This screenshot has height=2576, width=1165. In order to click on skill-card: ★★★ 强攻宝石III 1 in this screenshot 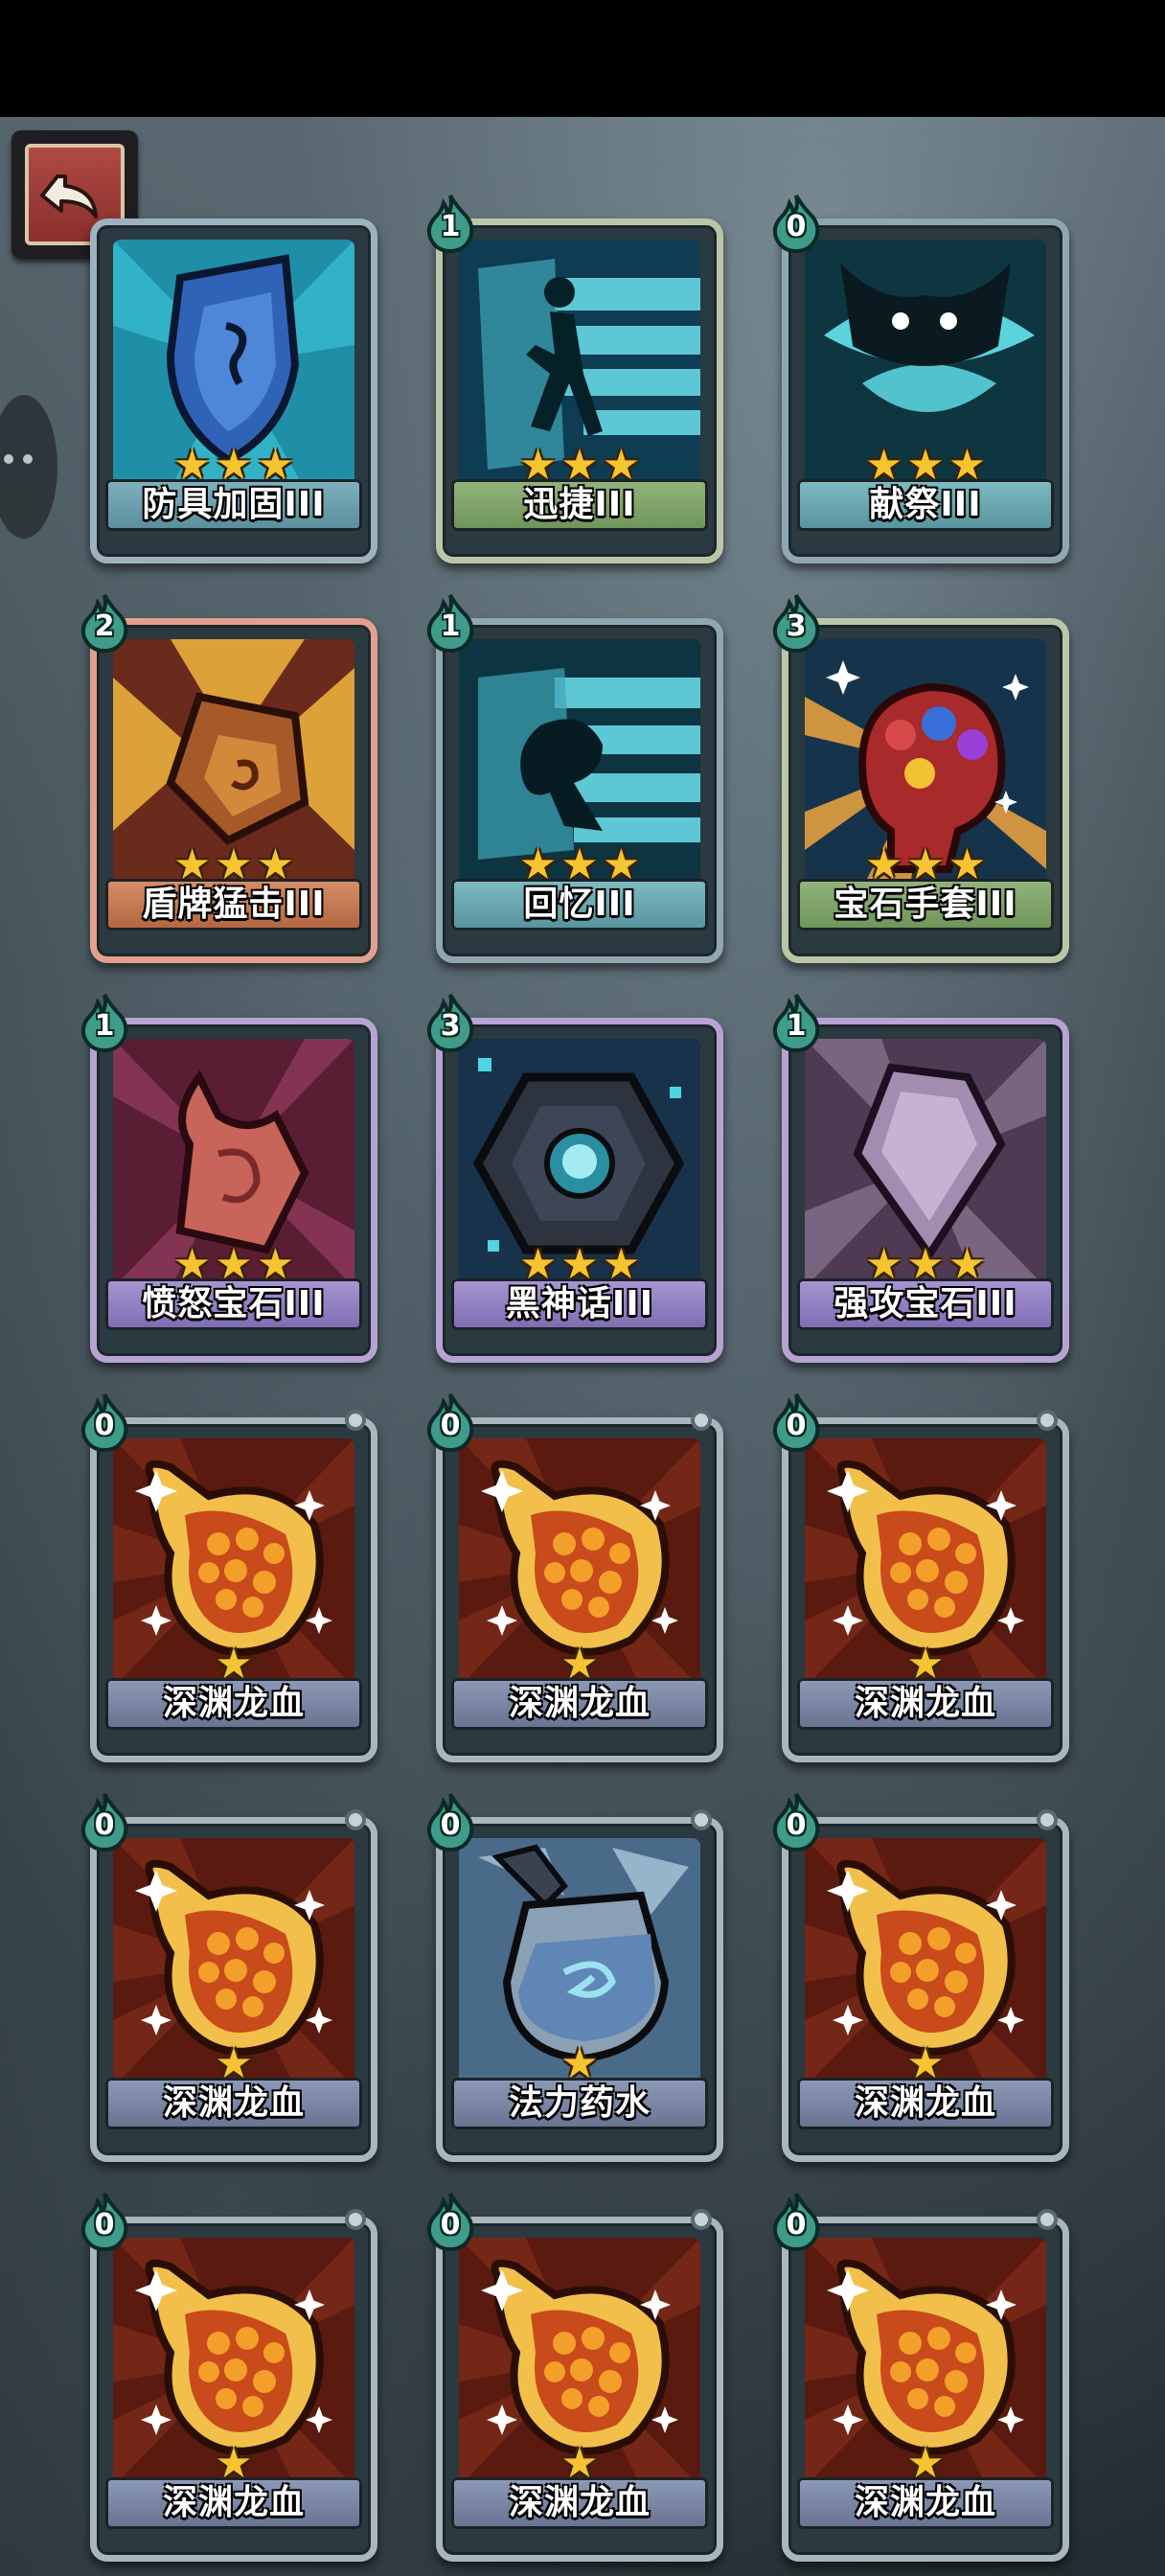, I will do `click(920, 1178)`.